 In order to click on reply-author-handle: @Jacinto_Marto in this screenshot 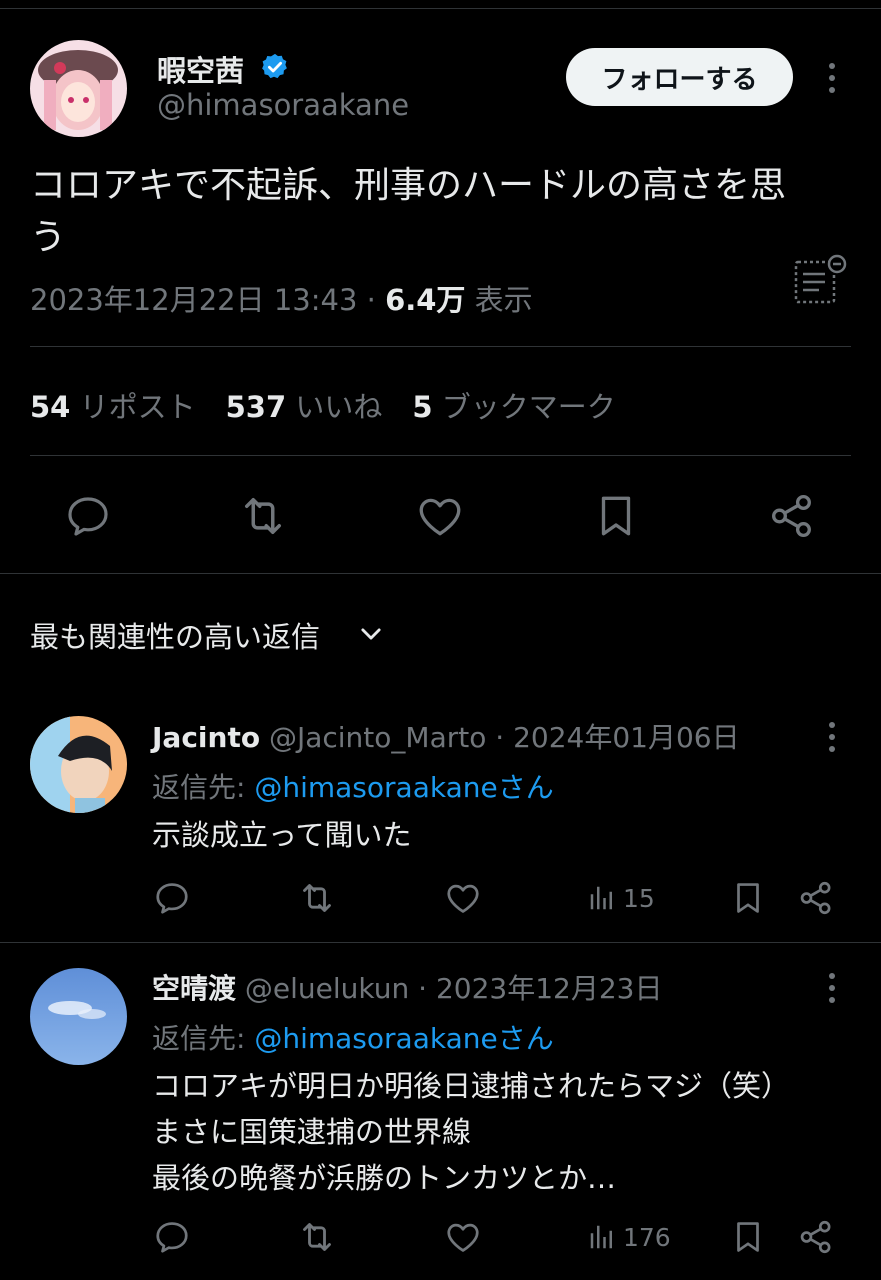, I will do `click(377, 737)`.